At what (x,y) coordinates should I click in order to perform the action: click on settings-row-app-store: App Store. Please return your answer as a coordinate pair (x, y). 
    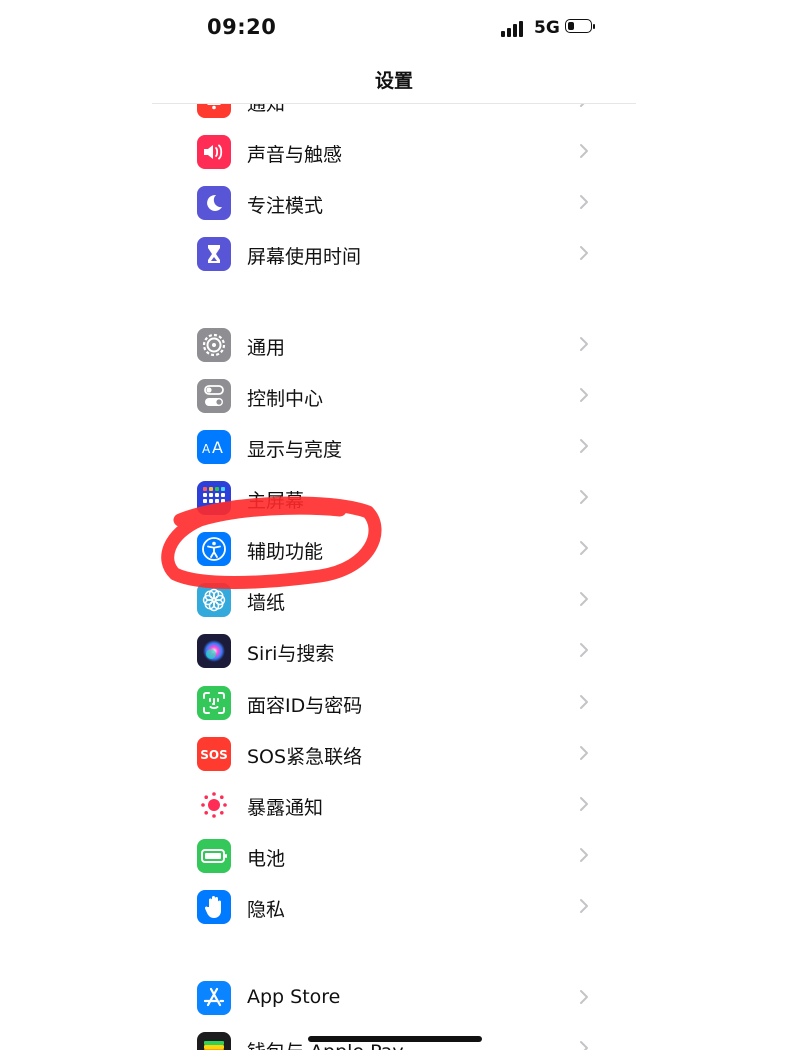
    Looking at the image, I should click on (395, 1001).